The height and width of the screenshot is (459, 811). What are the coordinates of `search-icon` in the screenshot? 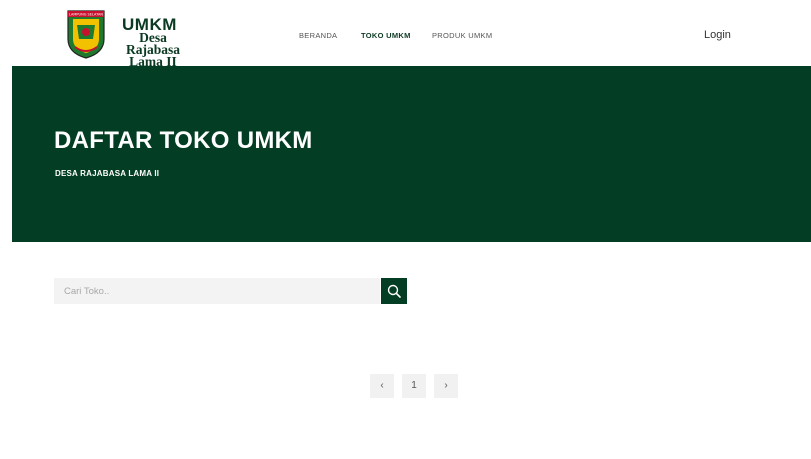 It's located at (394, 291).